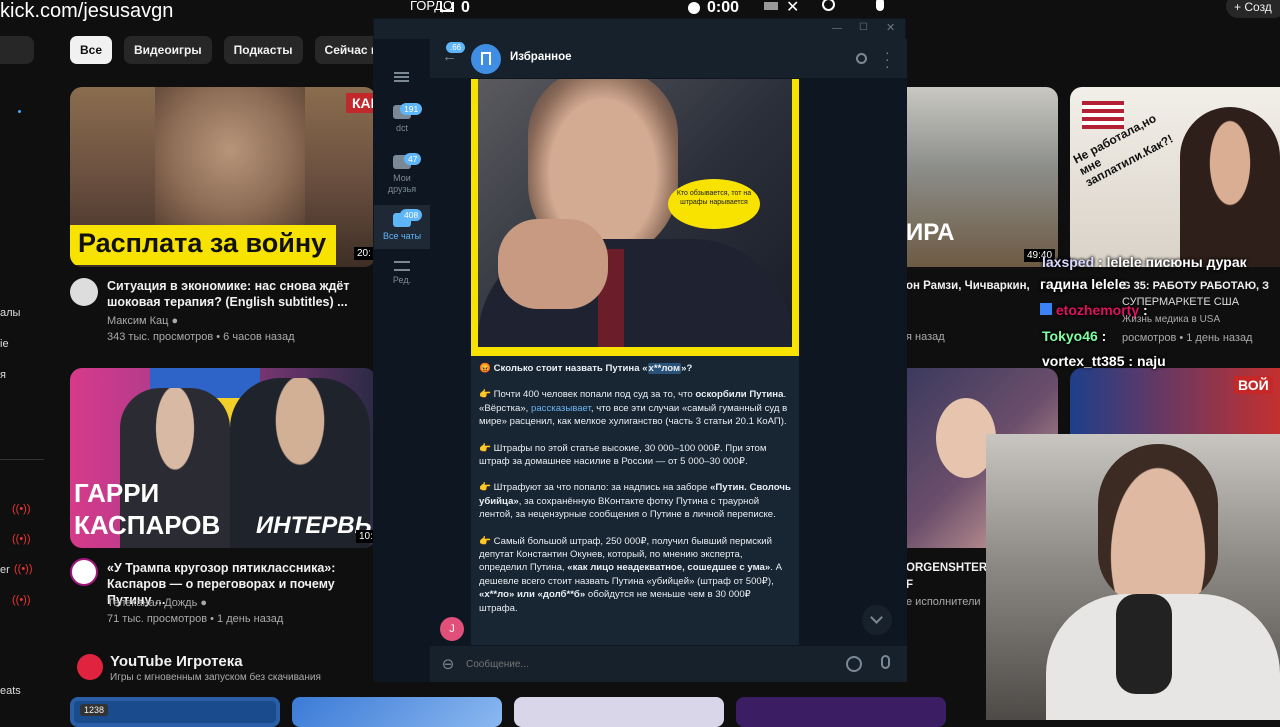  What do you see at coordinates (532, 595) in the screenshot?
I see `message-bold-part: «х**ло» или «долб**б»` at bounding box center [532, 595].